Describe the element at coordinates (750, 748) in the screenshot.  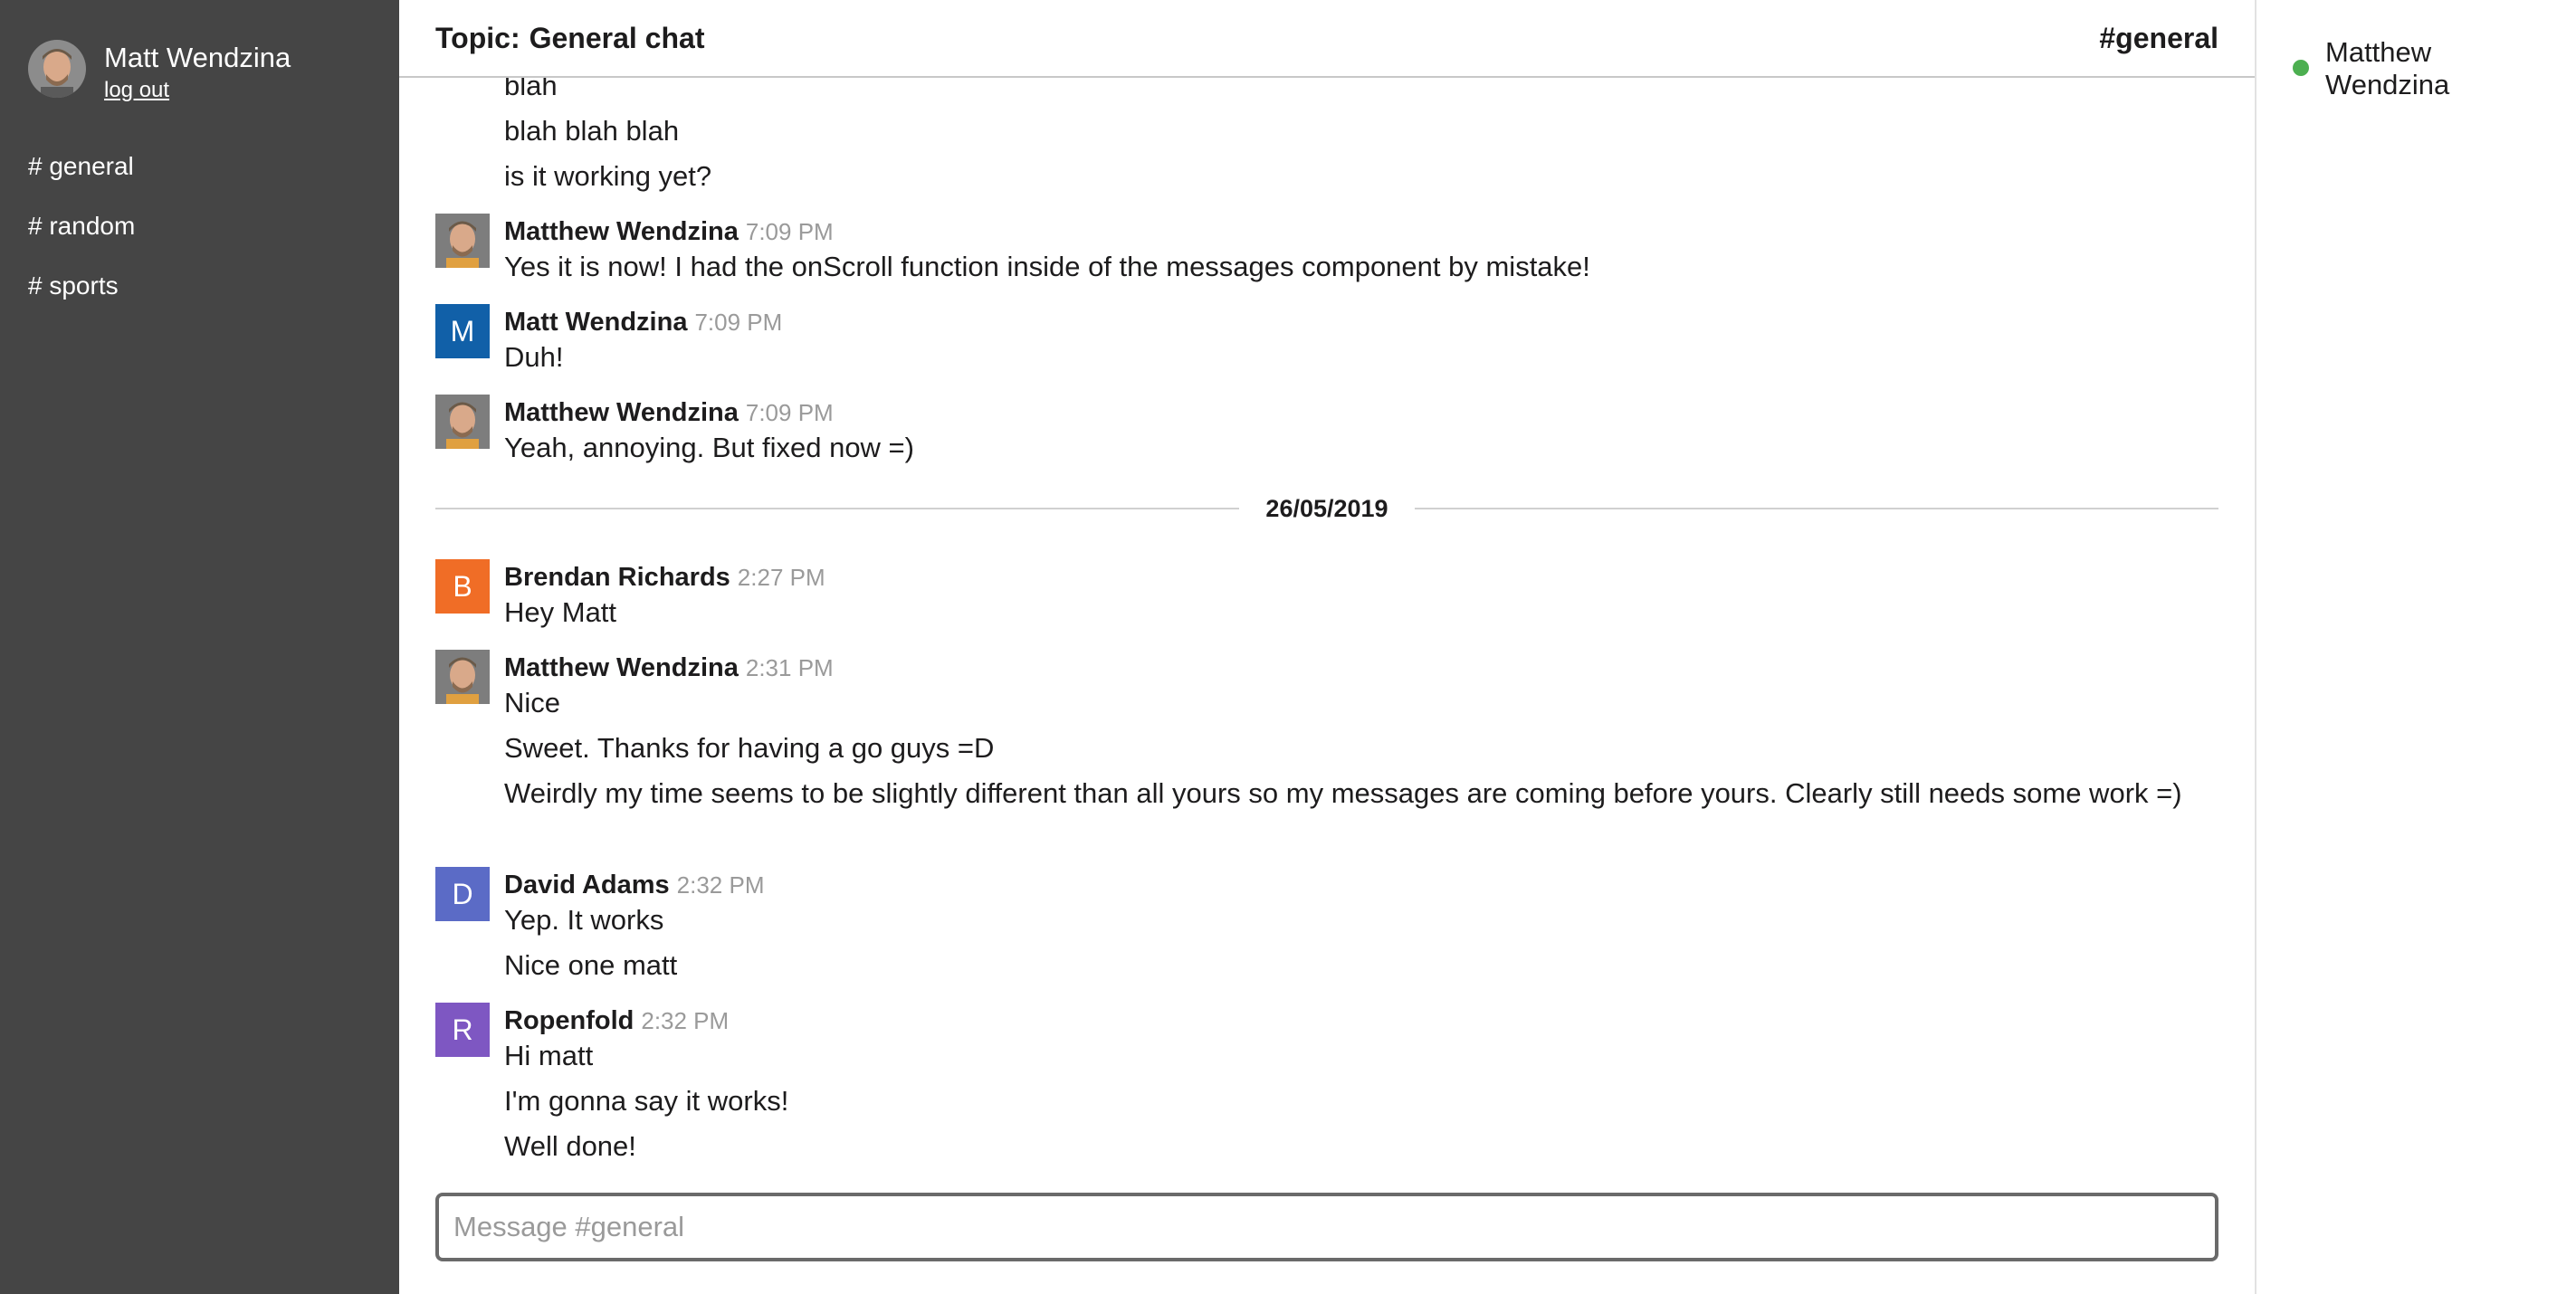
I see `message-text: Sweet. Thanks for having a go guys =D` at that location.